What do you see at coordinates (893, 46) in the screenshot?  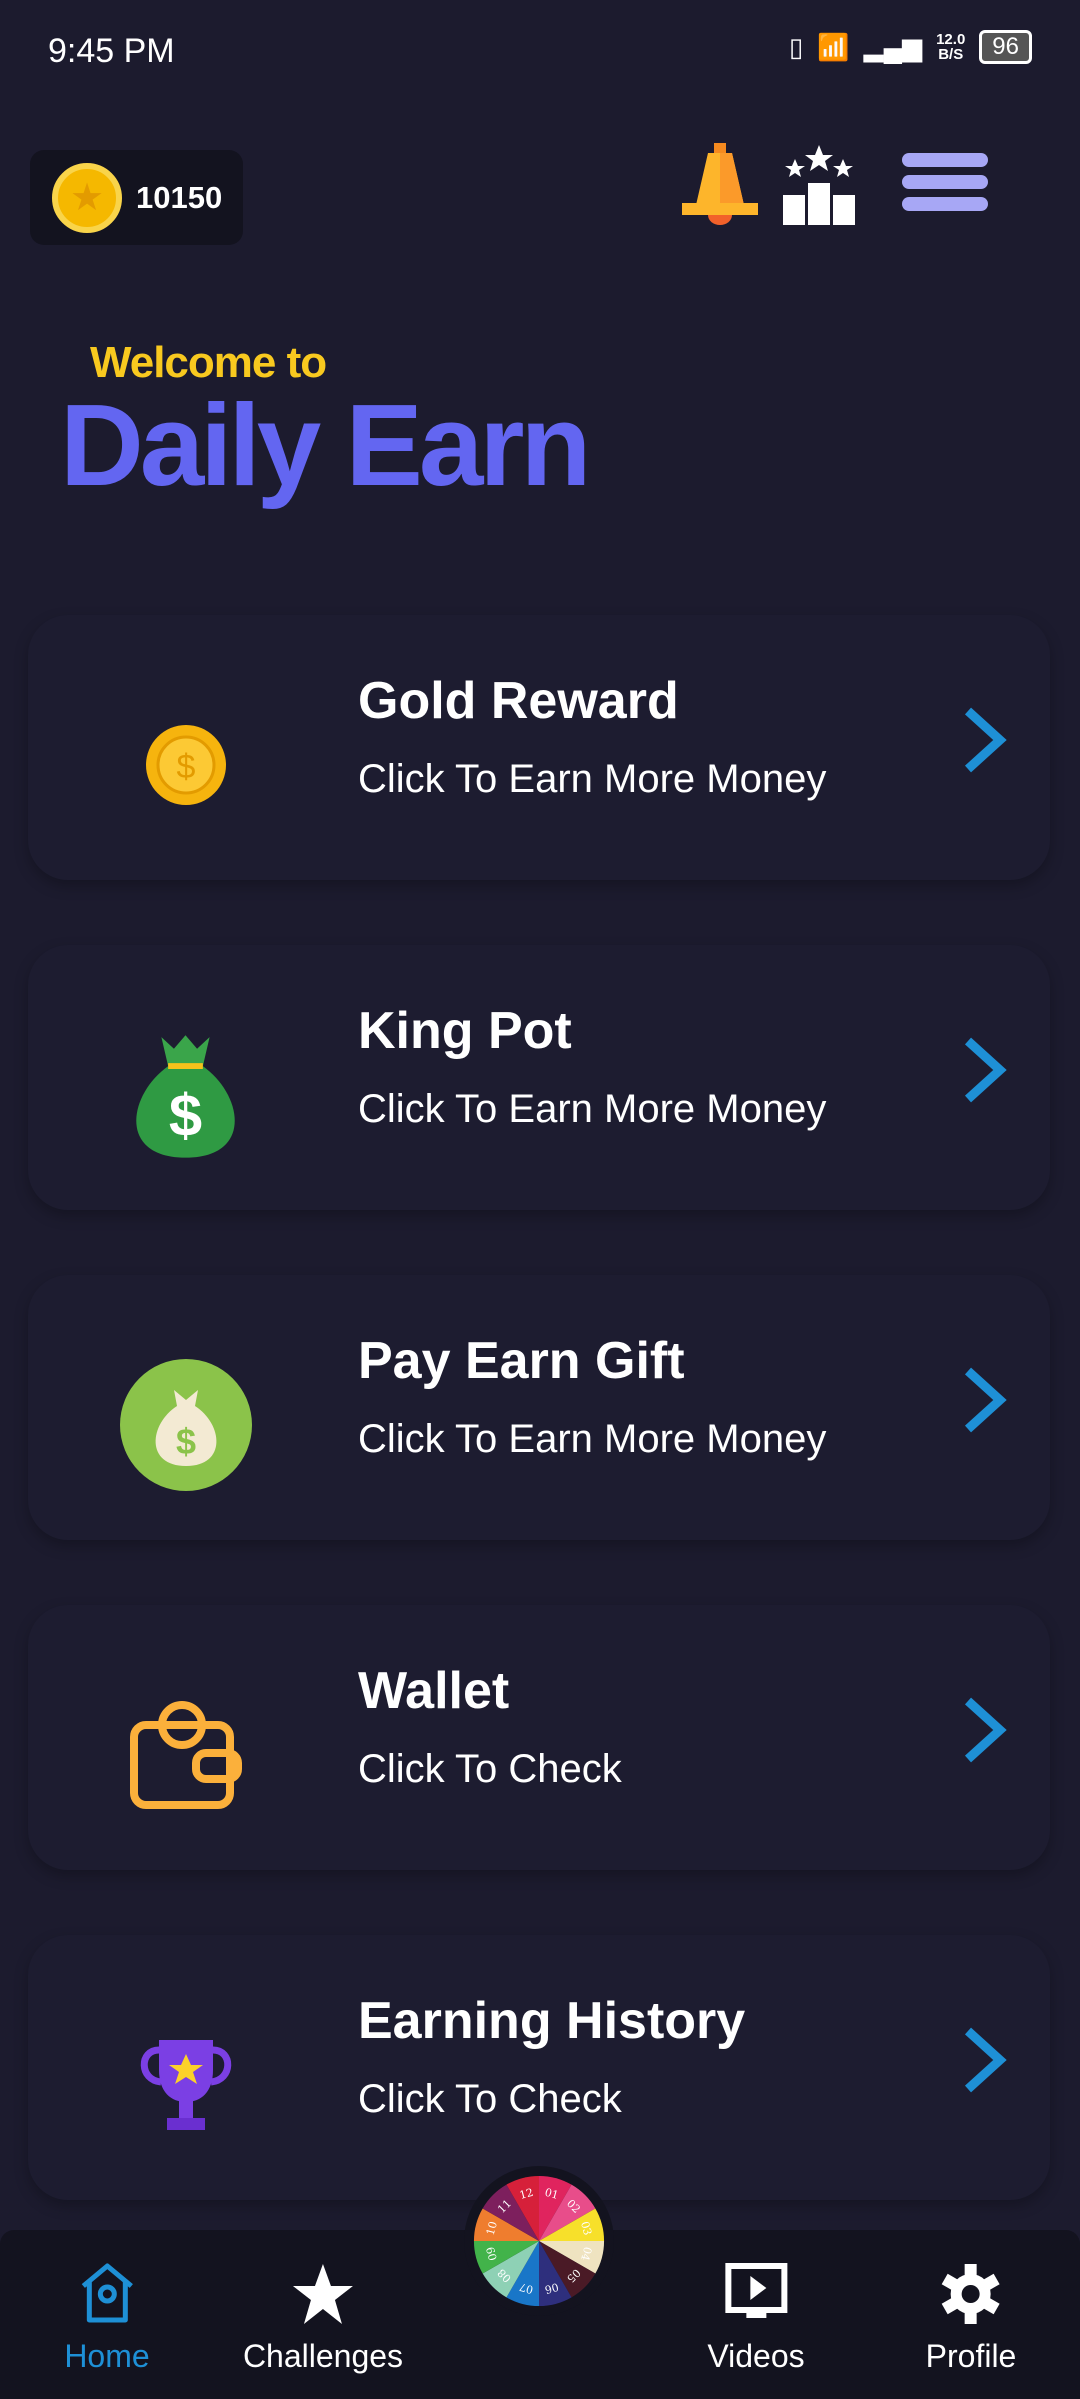 I see `signal-icon: ▂▄▆` at bounding box center [893, 46].